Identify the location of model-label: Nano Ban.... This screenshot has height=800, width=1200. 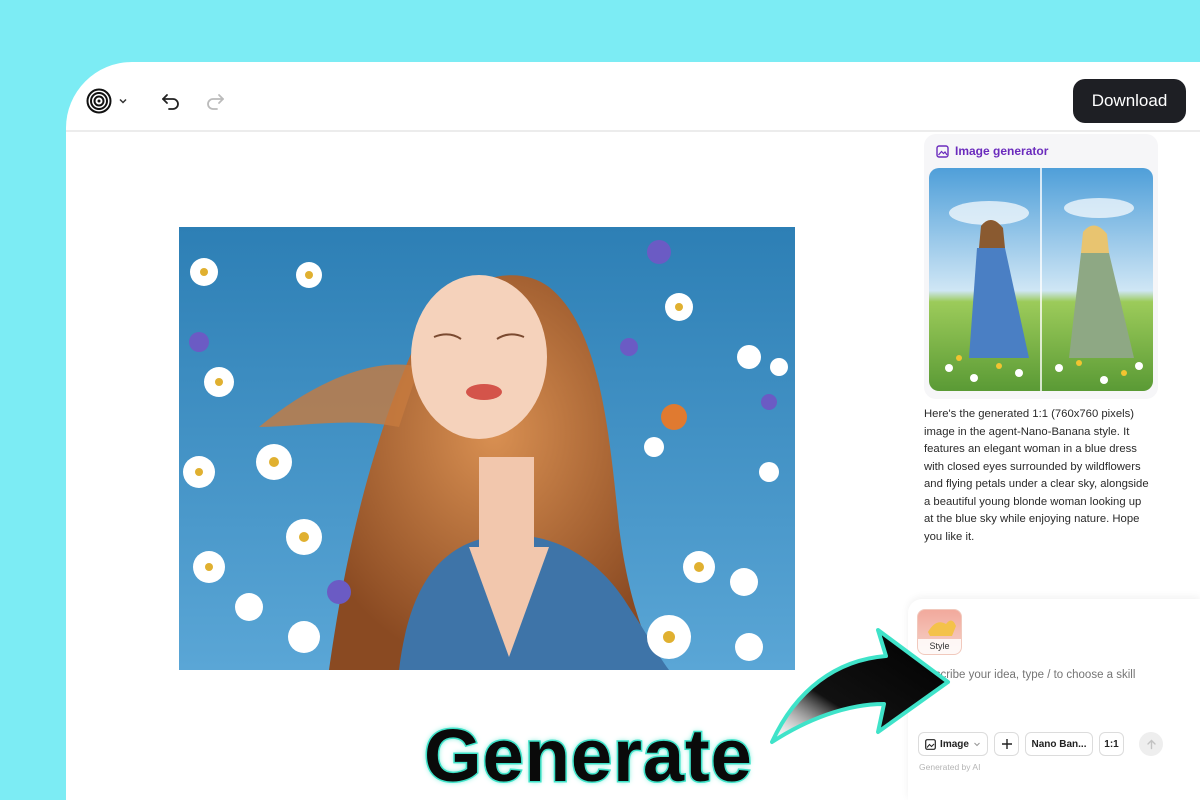
(1059, 744).